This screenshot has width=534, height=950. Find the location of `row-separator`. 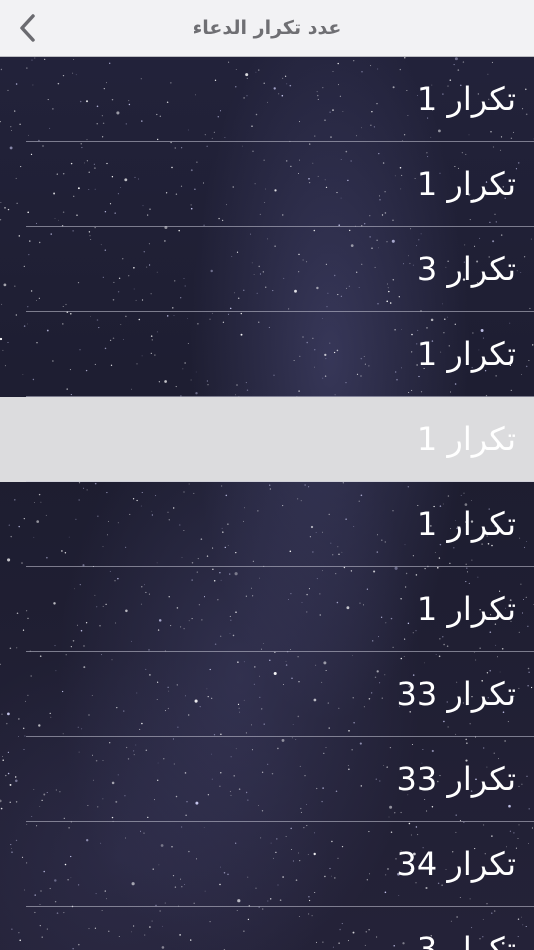

row-separator is located at coordinates (280, 481).